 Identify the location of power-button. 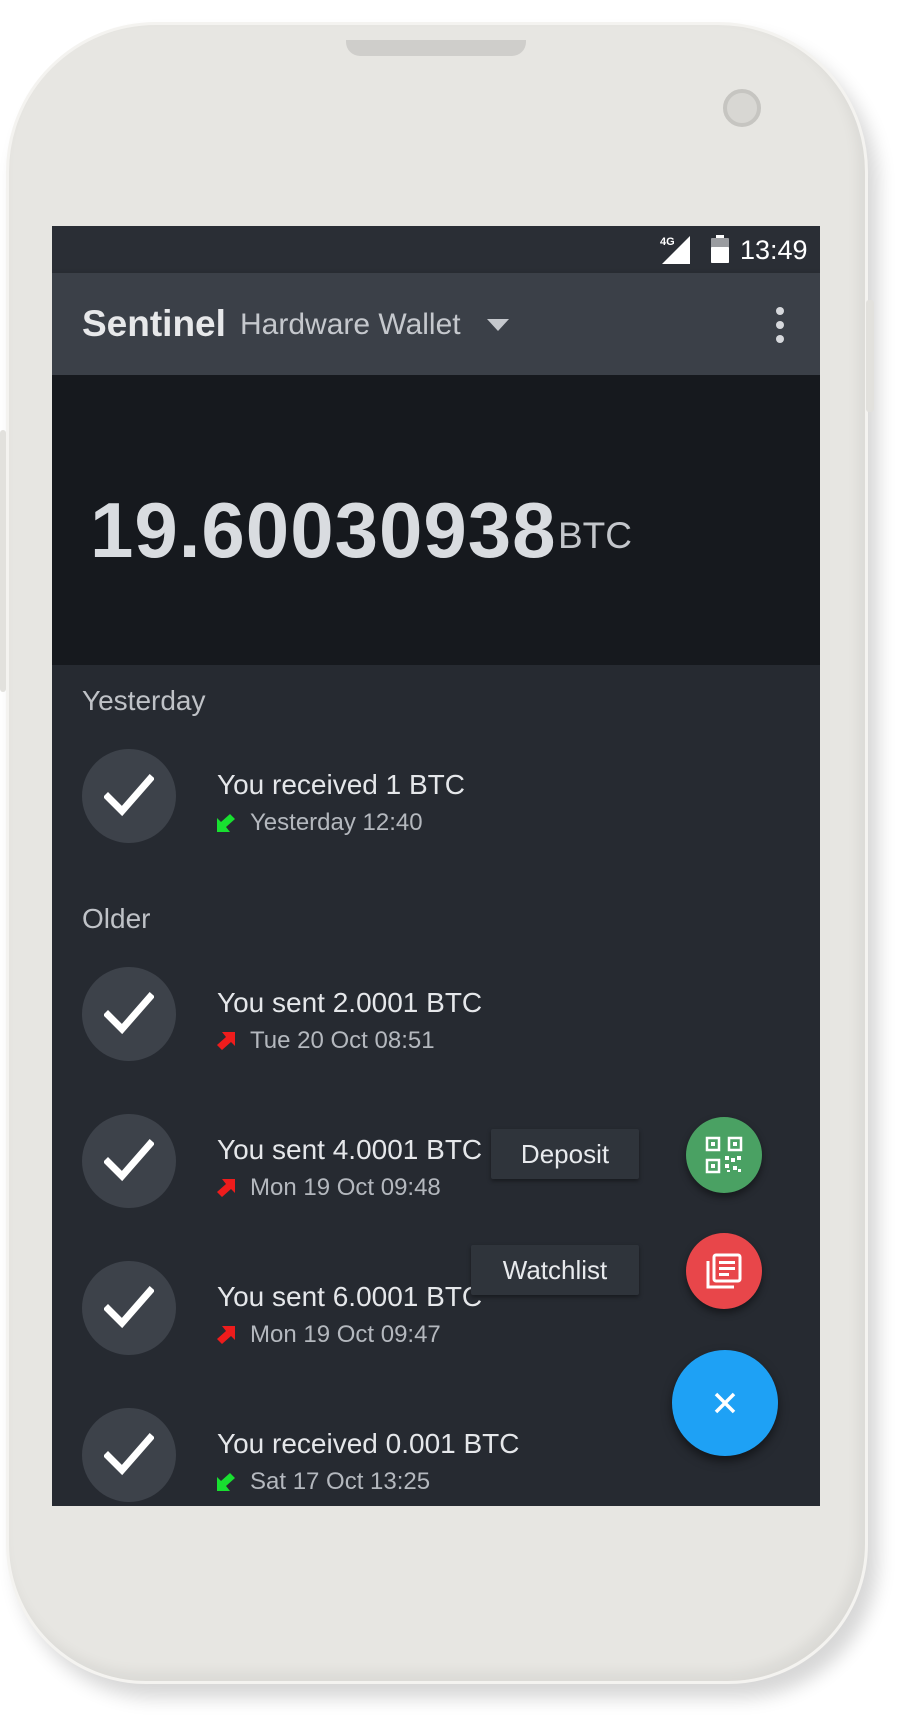
(870, 356).